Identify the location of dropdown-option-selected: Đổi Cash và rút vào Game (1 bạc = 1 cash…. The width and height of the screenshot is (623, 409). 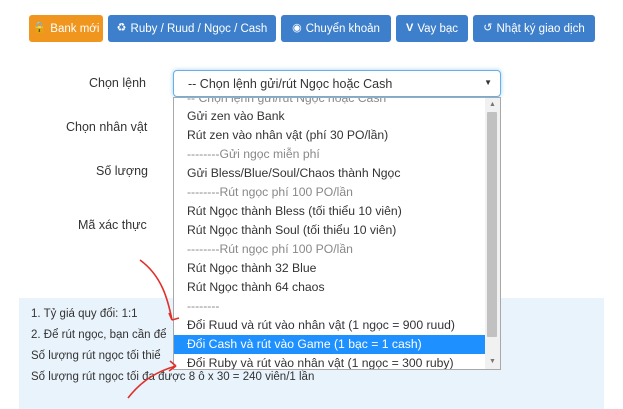
(329, 344).